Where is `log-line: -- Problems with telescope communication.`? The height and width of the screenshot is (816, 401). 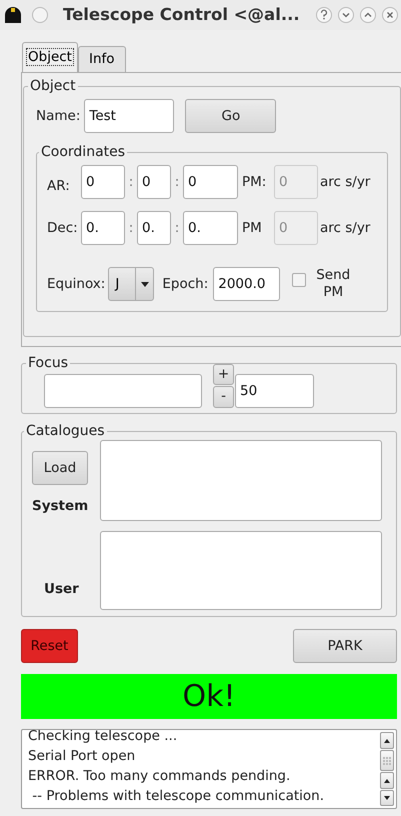
log-line: -- Problems with telescope communication. is located at coordinates (178, 796).